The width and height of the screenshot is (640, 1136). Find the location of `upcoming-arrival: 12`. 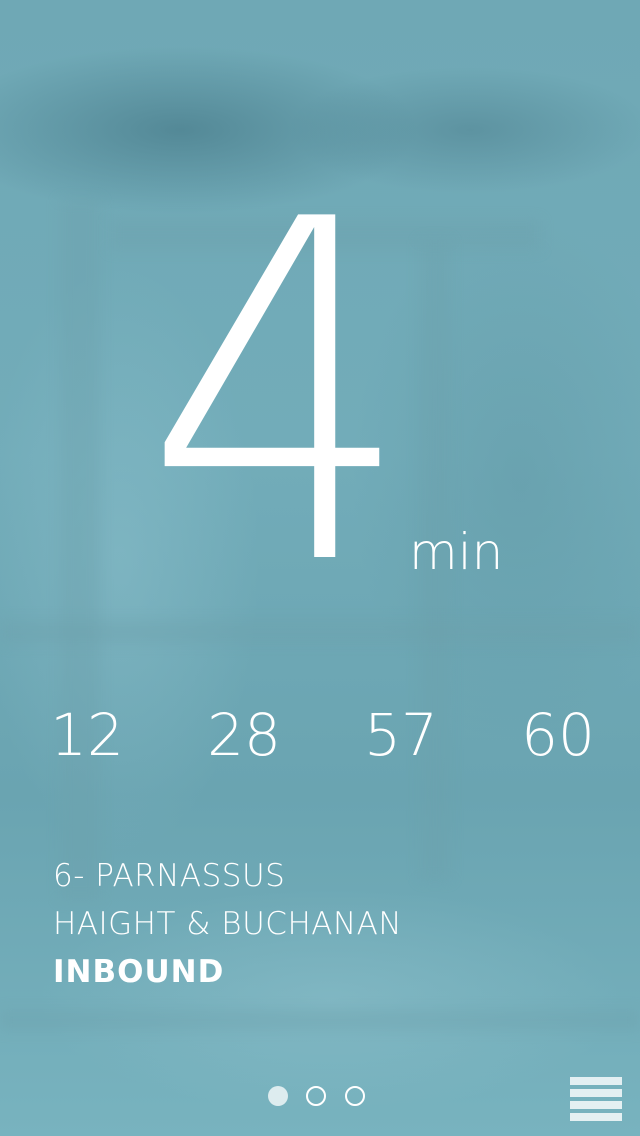

upcoming-arrival: 12 is located at coordinates (87, 735).